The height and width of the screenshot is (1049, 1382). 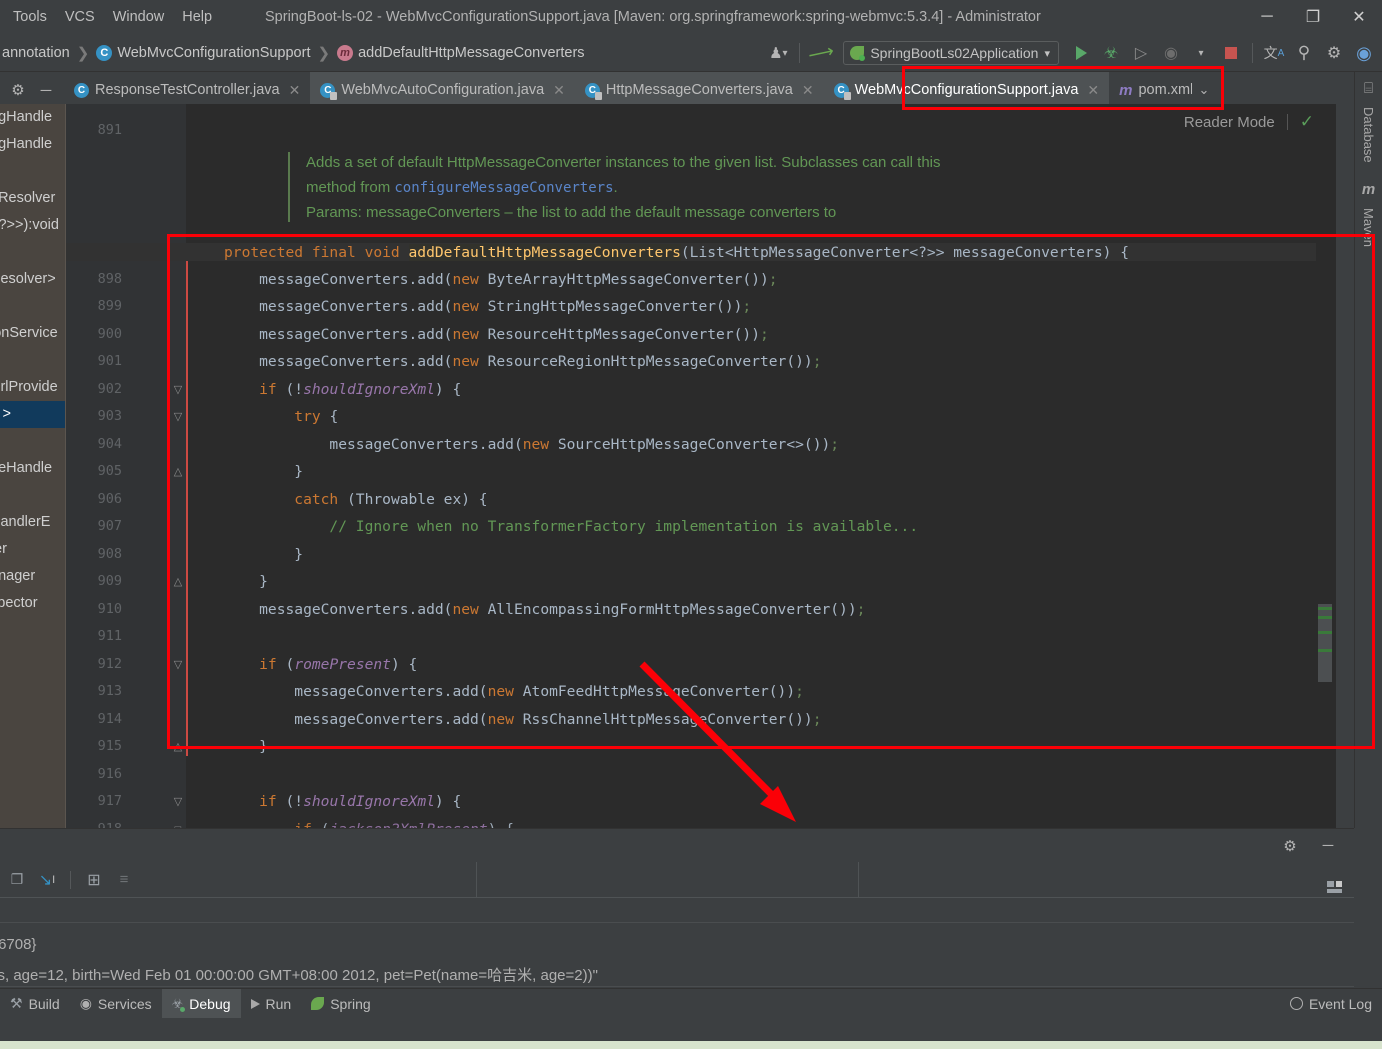 What do you see at coordinates (94, 880) in the screenshot?
I see `view-as-table-icon: ⊞` at bounding box center [94, 880].